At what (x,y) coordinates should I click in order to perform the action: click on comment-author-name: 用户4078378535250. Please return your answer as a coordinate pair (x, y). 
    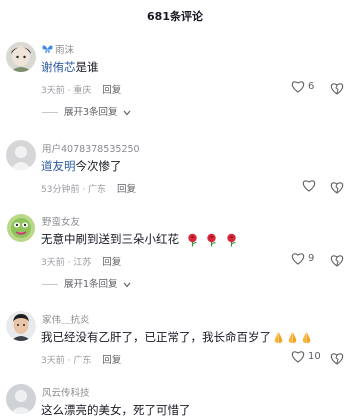
    Looking at the image, I should click on (91, 149).